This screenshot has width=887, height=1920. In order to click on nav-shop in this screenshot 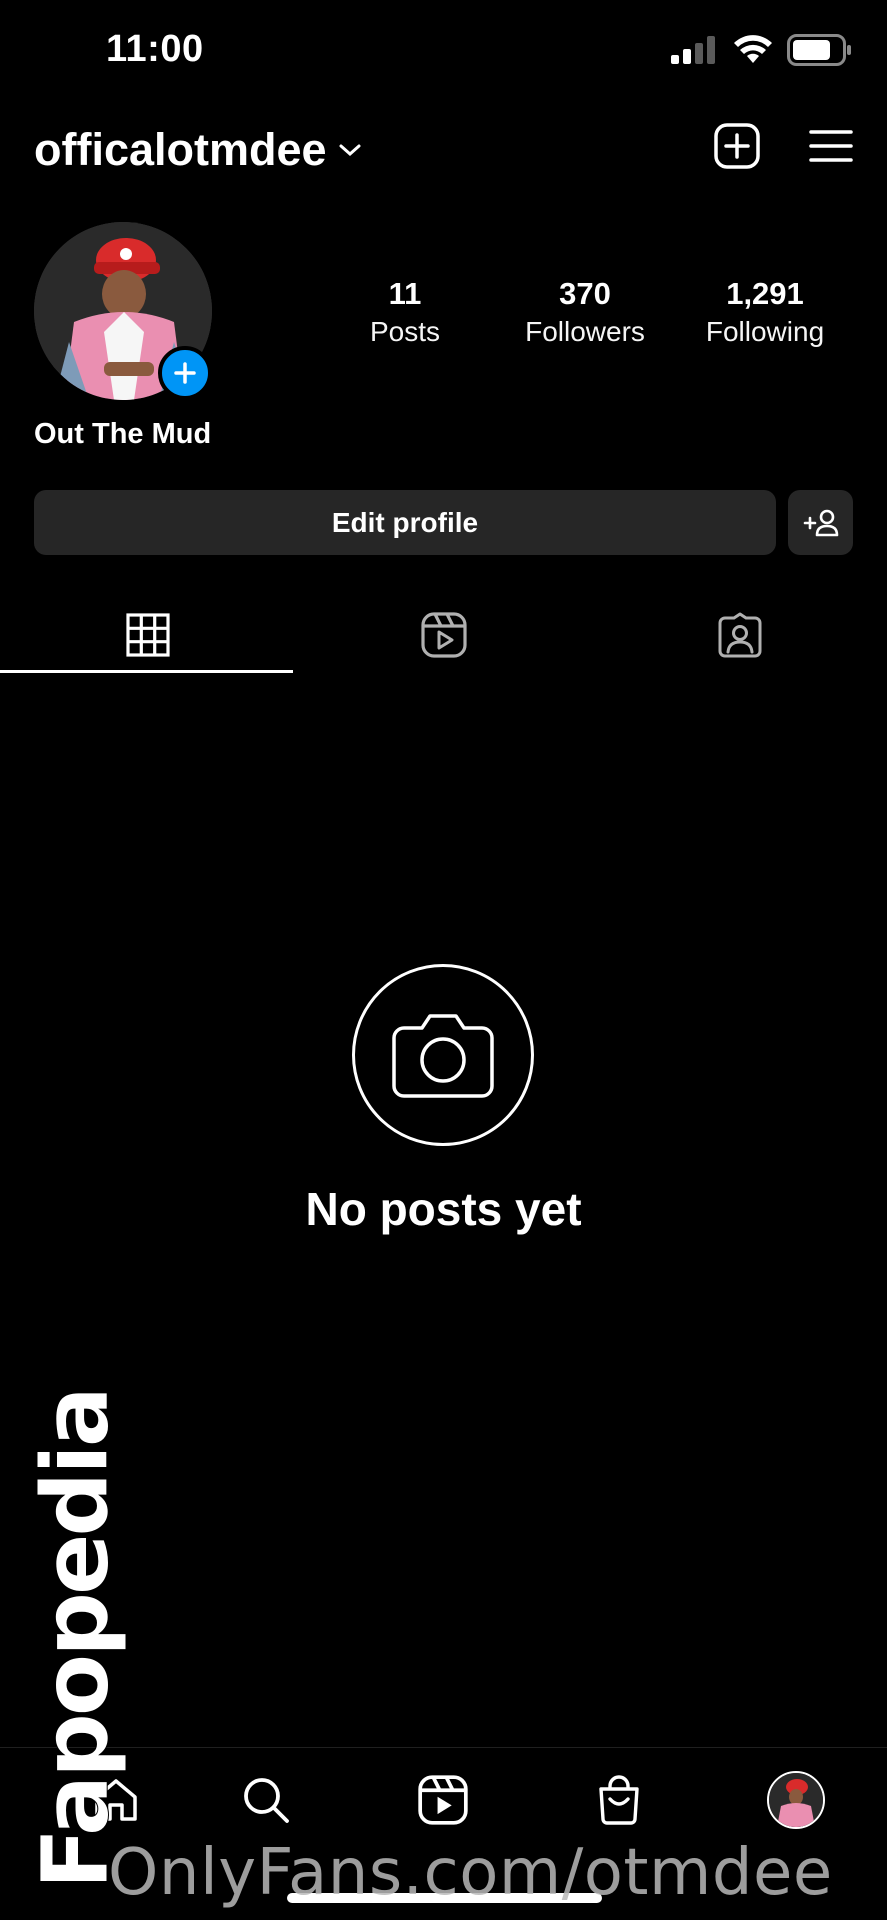, I will do `click(619, 1800)`.